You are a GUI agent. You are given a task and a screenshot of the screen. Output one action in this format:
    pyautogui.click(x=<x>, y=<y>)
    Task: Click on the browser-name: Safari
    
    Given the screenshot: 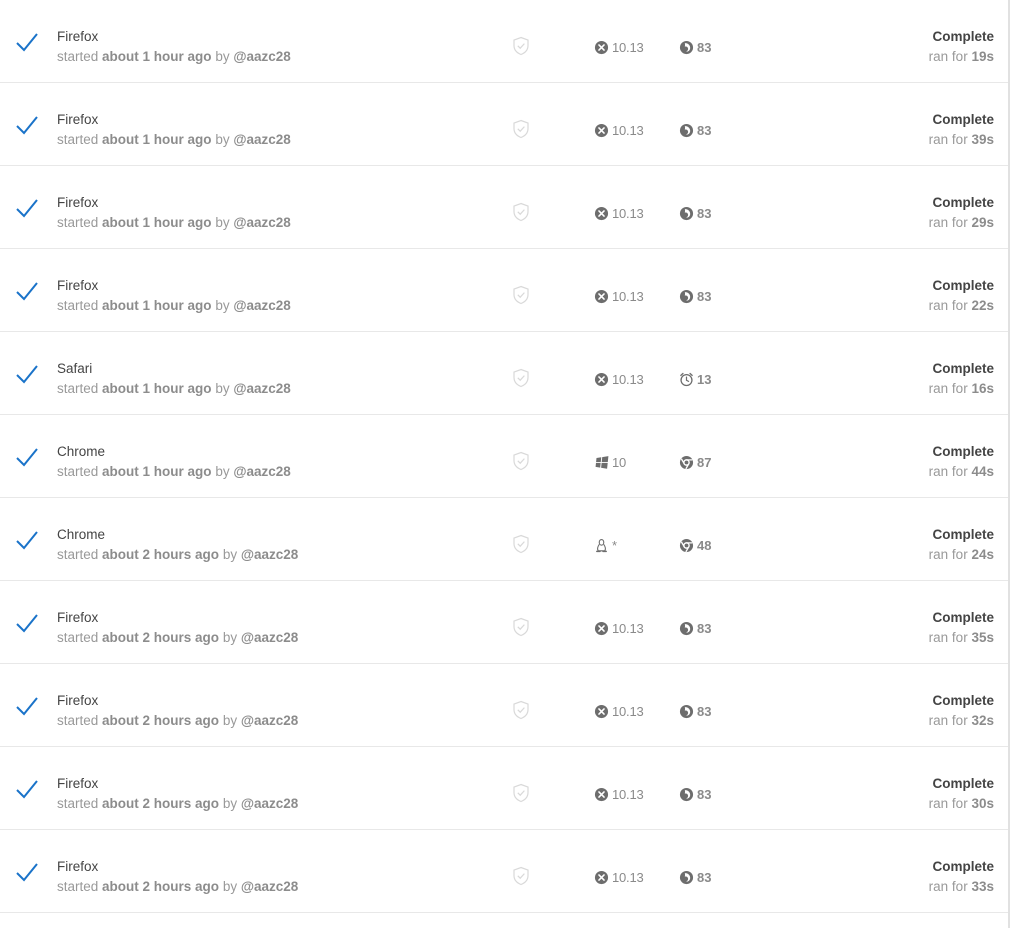 What is the action you would take?
    pyautogui.click(x=74, y=368)
    